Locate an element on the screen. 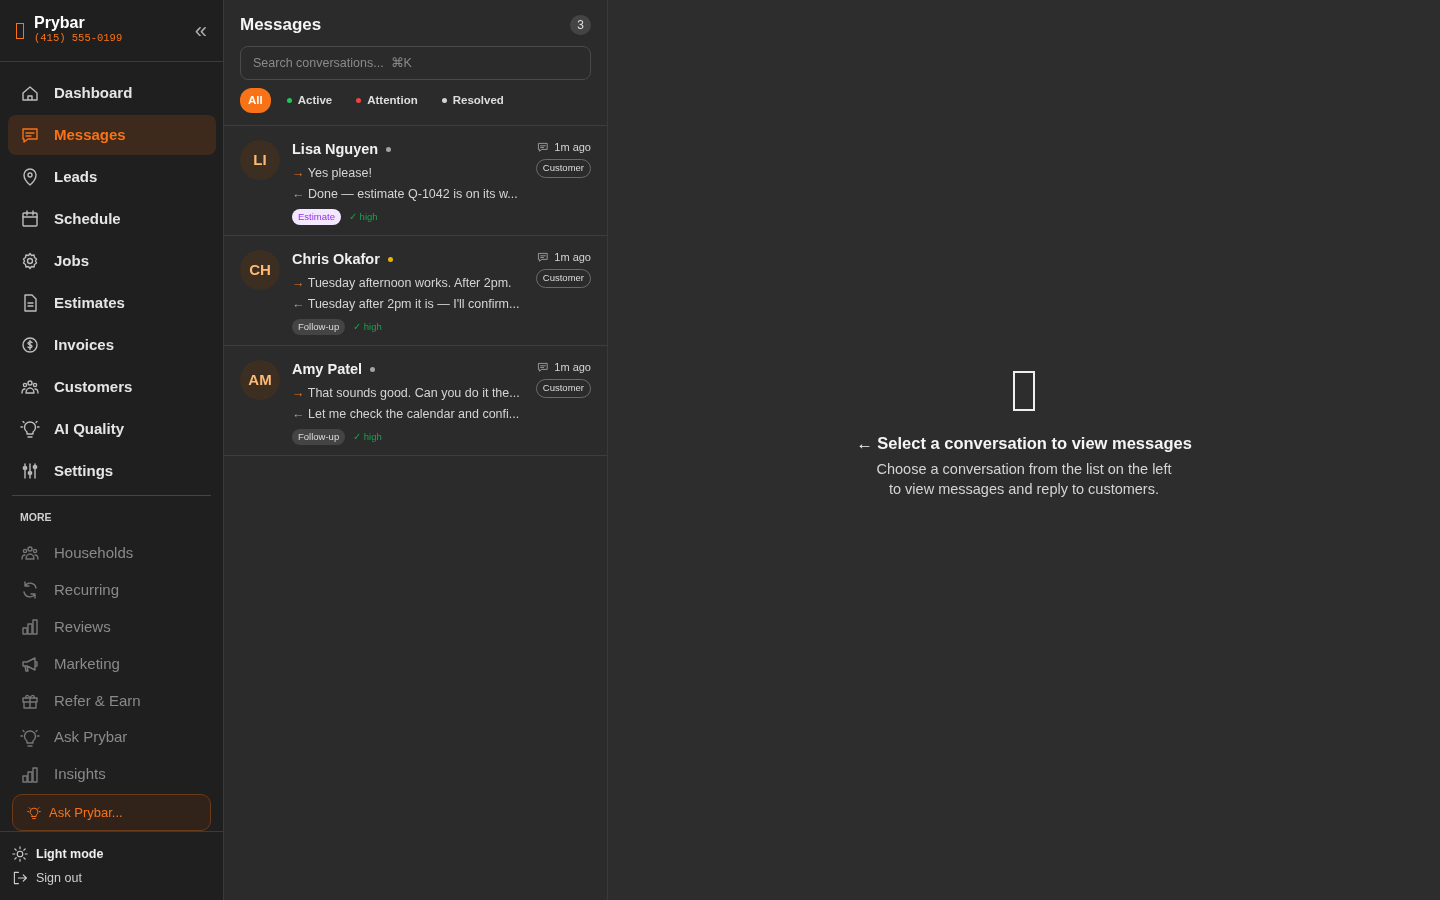  nav-item: Marketing is located at coordinates (112, 664).